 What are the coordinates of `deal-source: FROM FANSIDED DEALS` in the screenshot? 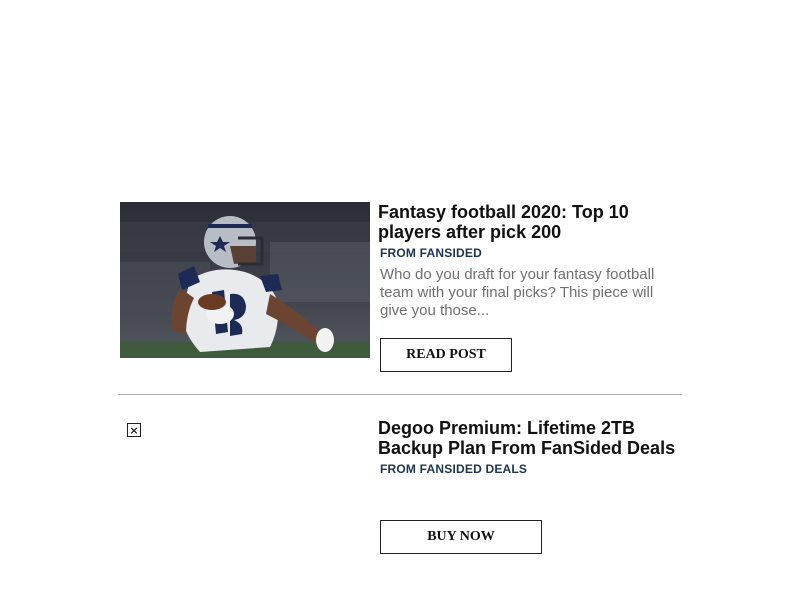 It's located at (454, 469).